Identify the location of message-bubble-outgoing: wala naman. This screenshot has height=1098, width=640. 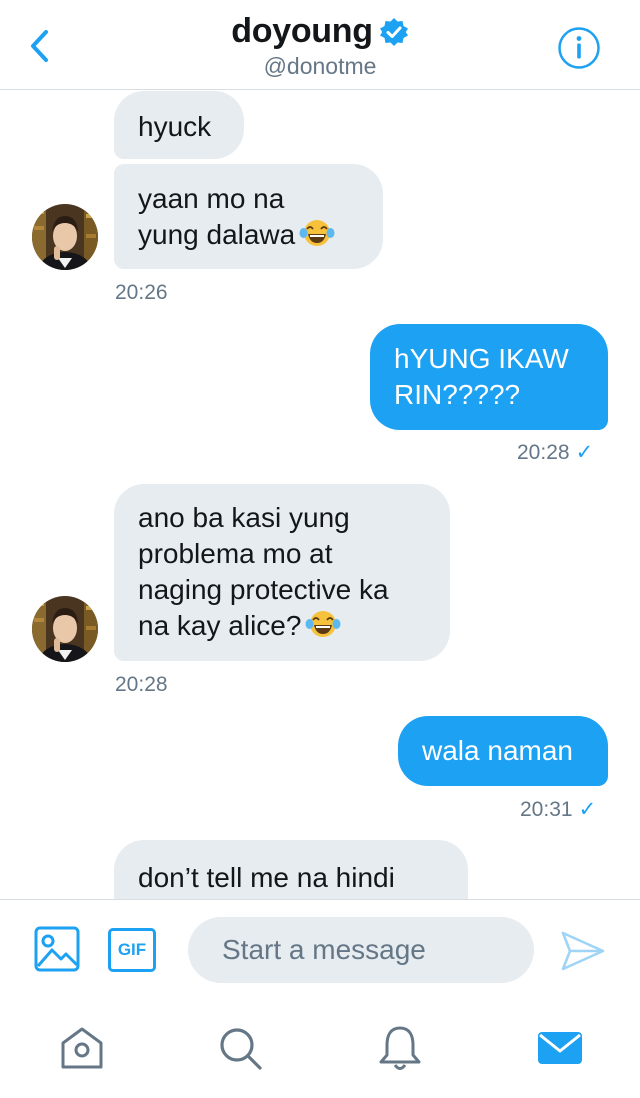
(503, 751).